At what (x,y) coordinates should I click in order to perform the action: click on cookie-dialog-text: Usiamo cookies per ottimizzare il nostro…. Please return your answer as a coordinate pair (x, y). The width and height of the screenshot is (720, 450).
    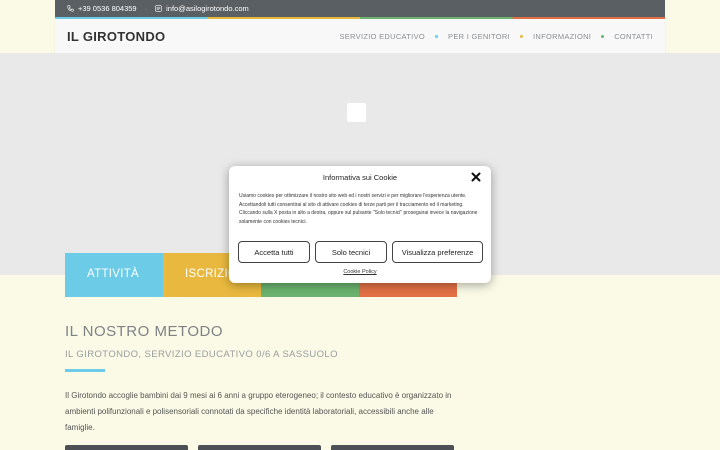
    Looking at the image, I should click on (358, 209).